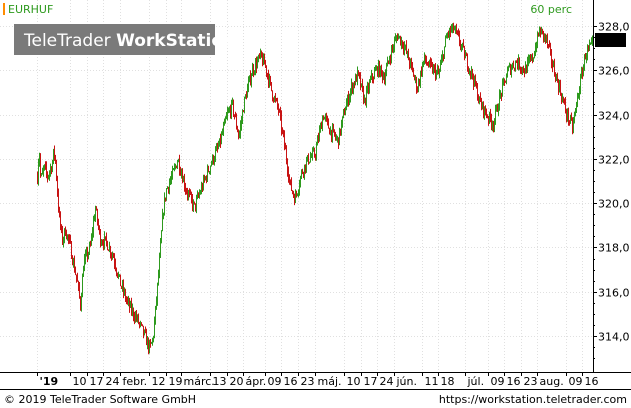 The image size is (631, 408). I want to click on x-tick-label: 12, so click(159, 381).